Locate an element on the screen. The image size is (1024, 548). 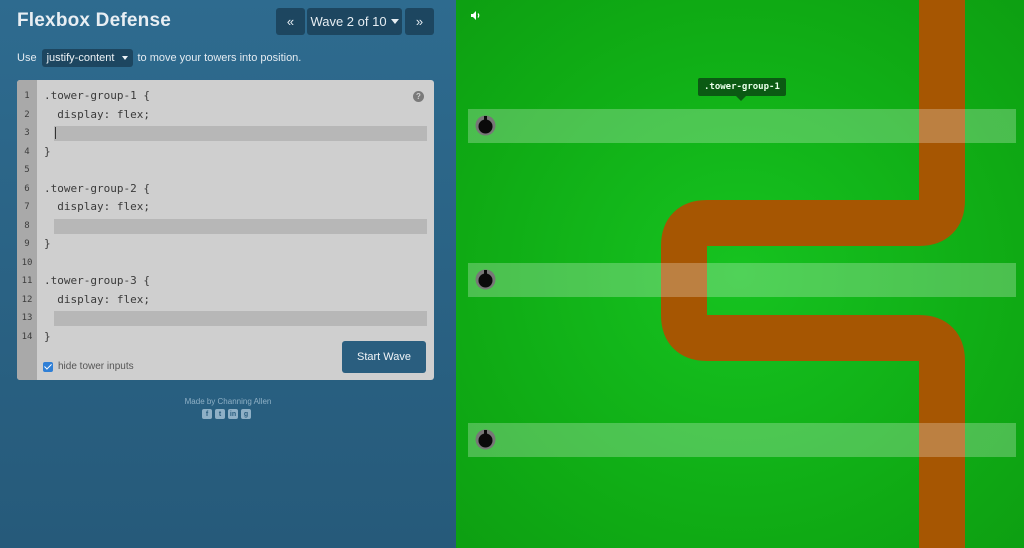
code-line: .tower-group-3 { is located at coordinates (97, 280).